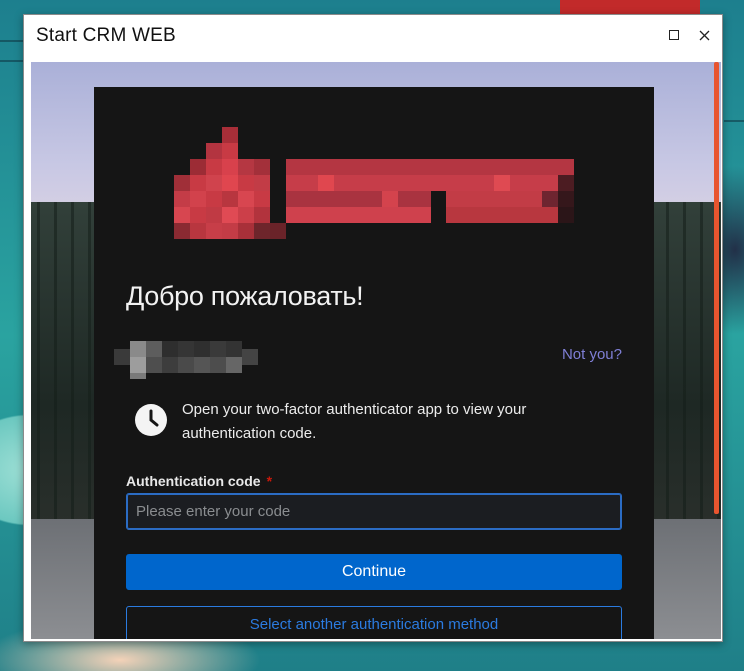 The height and width of the screenshot is (671, 744). Describe the element at coordinates (151, 420) in the screenshot. I see `clock-icon` at that location.